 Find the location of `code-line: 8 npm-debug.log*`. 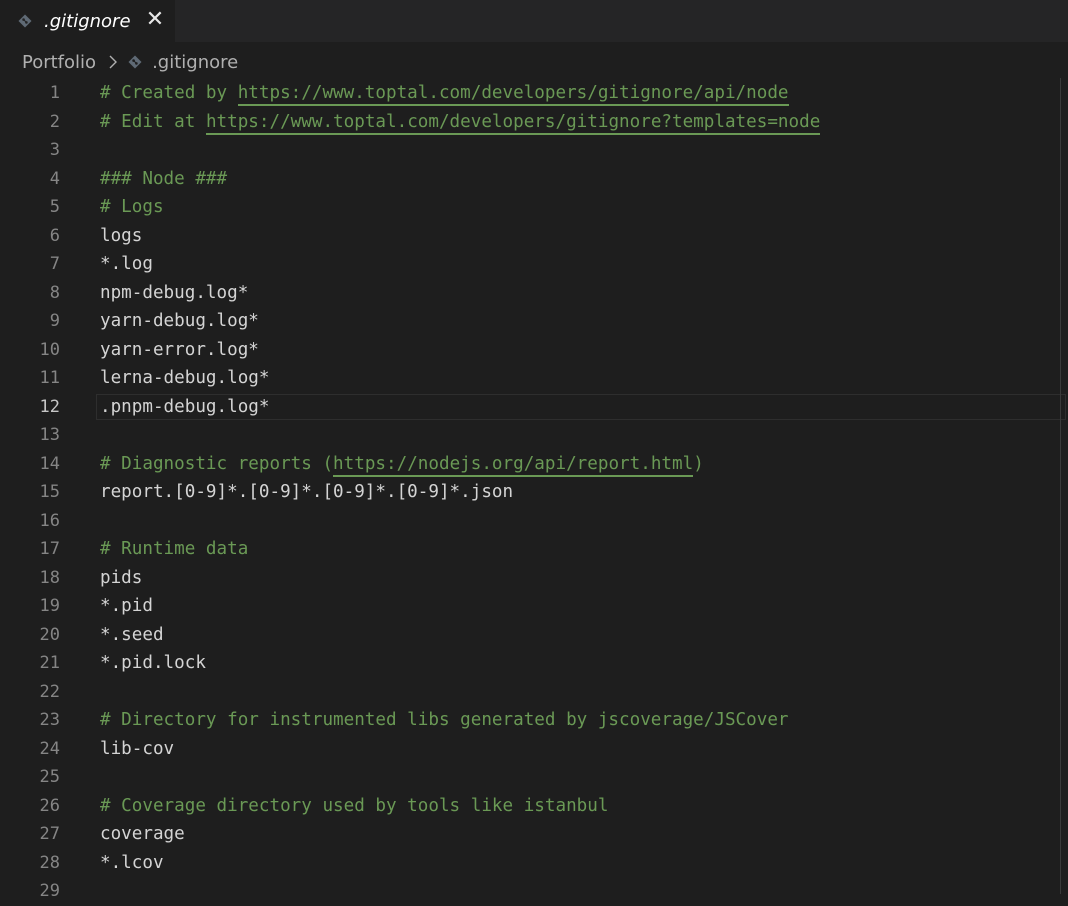

code-line: 8 npm-debug.log* is located at coordinates (534, 293).